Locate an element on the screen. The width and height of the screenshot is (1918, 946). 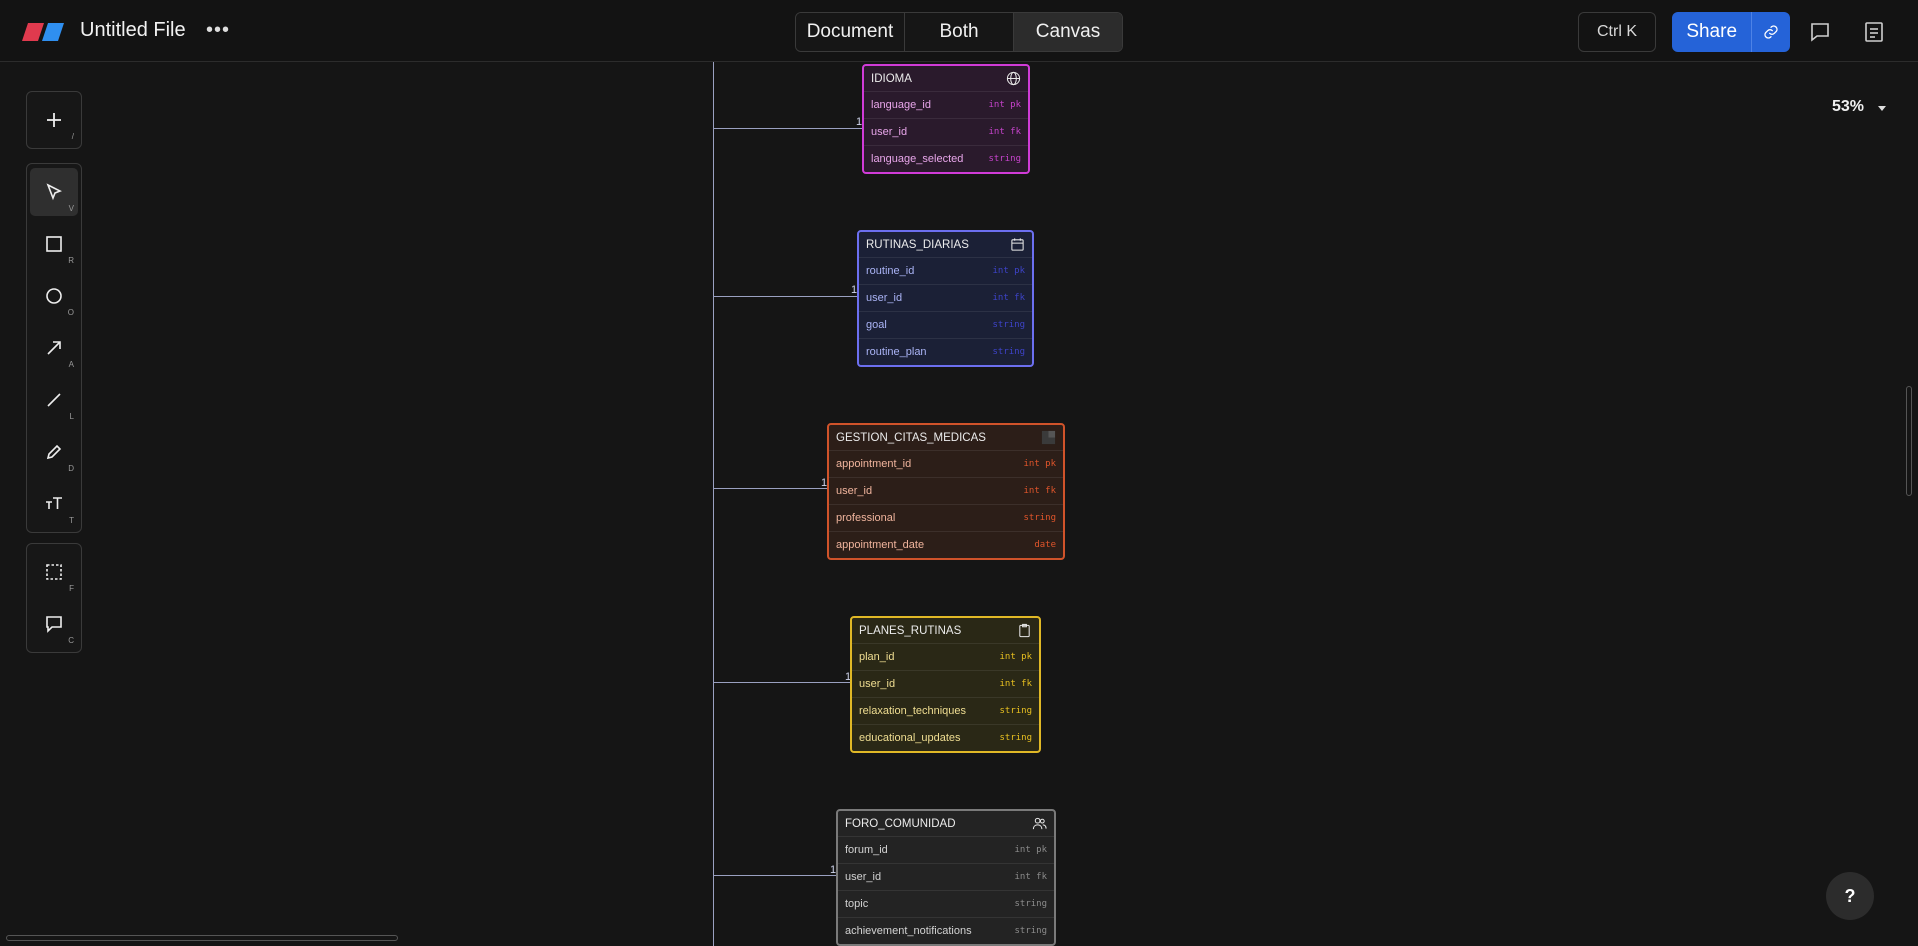
horizontal-scrollbar is located at coordinates (202, 938).